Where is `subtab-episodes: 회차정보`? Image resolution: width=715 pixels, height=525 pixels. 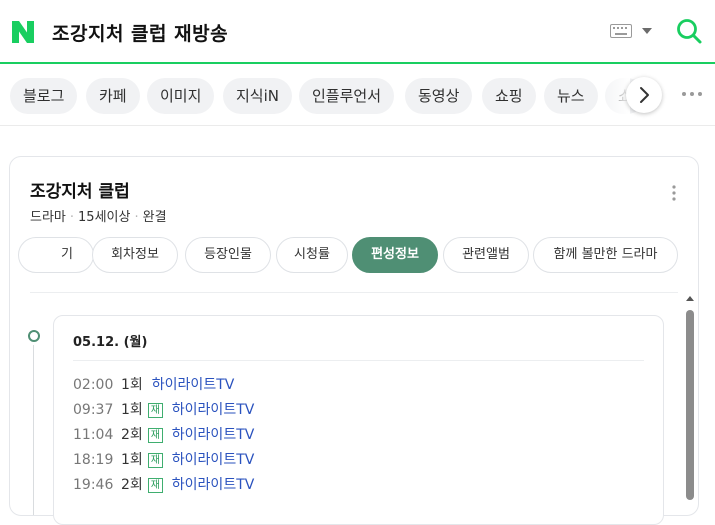
subtab-episodes: 회차정보 is located at coordinates (135, 255).